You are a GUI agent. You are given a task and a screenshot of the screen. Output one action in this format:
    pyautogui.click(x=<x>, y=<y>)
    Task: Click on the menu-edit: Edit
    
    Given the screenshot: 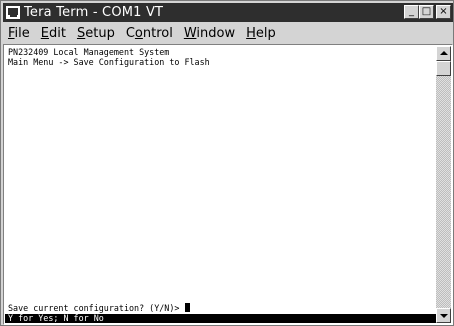 What is the action you would take?
    pyautogui.click(x=56, y=33)
    